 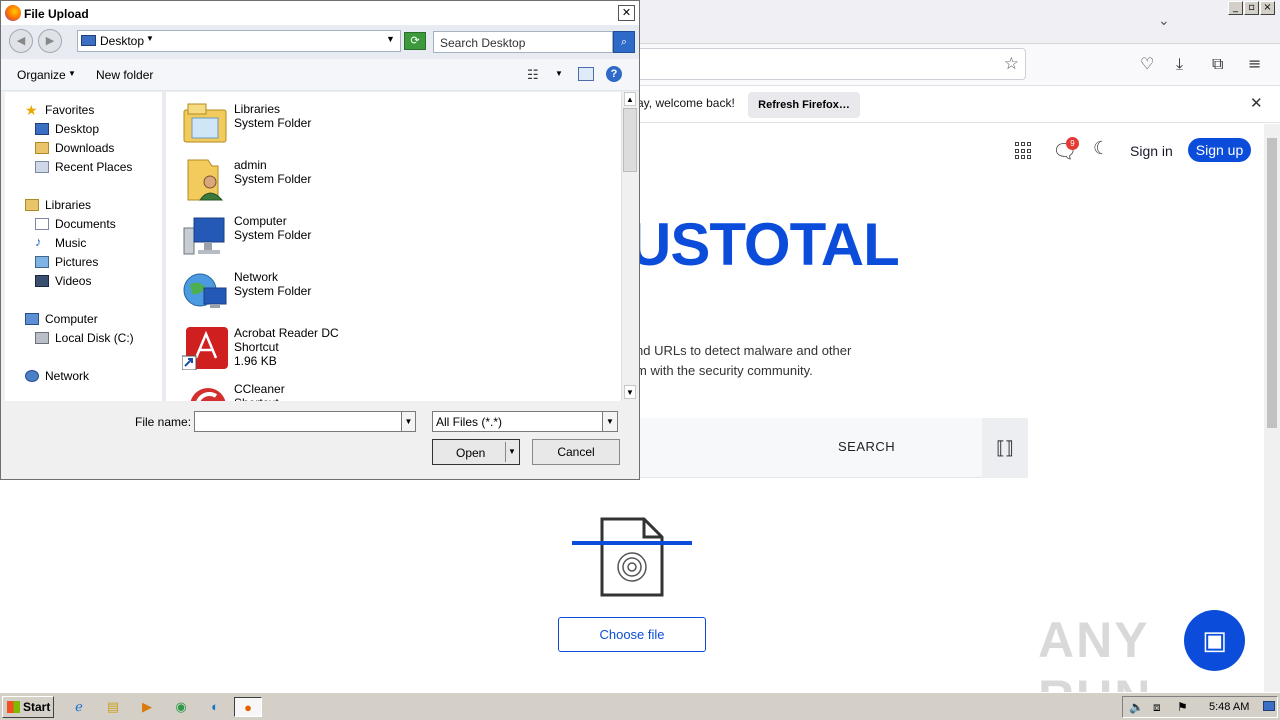 I want to click on maximize-button: ▫, so click(x=1251, y=8).